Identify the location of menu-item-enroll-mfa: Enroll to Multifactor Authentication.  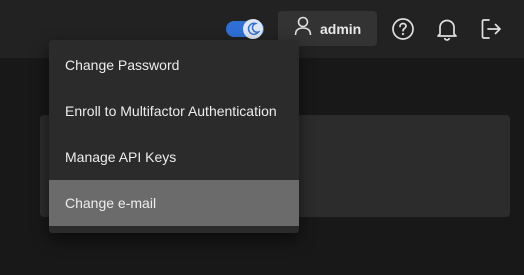
(174, 111).